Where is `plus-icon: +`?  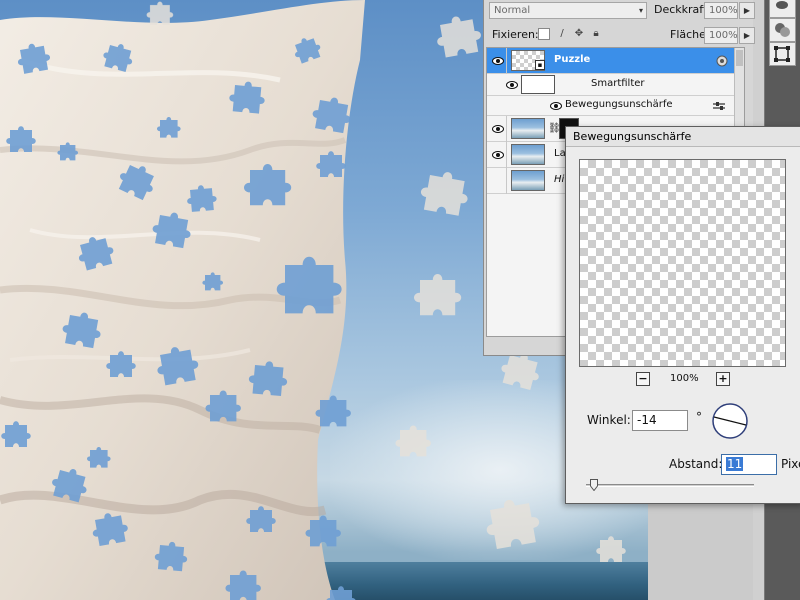 plus-icon: + is located at coordinates (723, 378).